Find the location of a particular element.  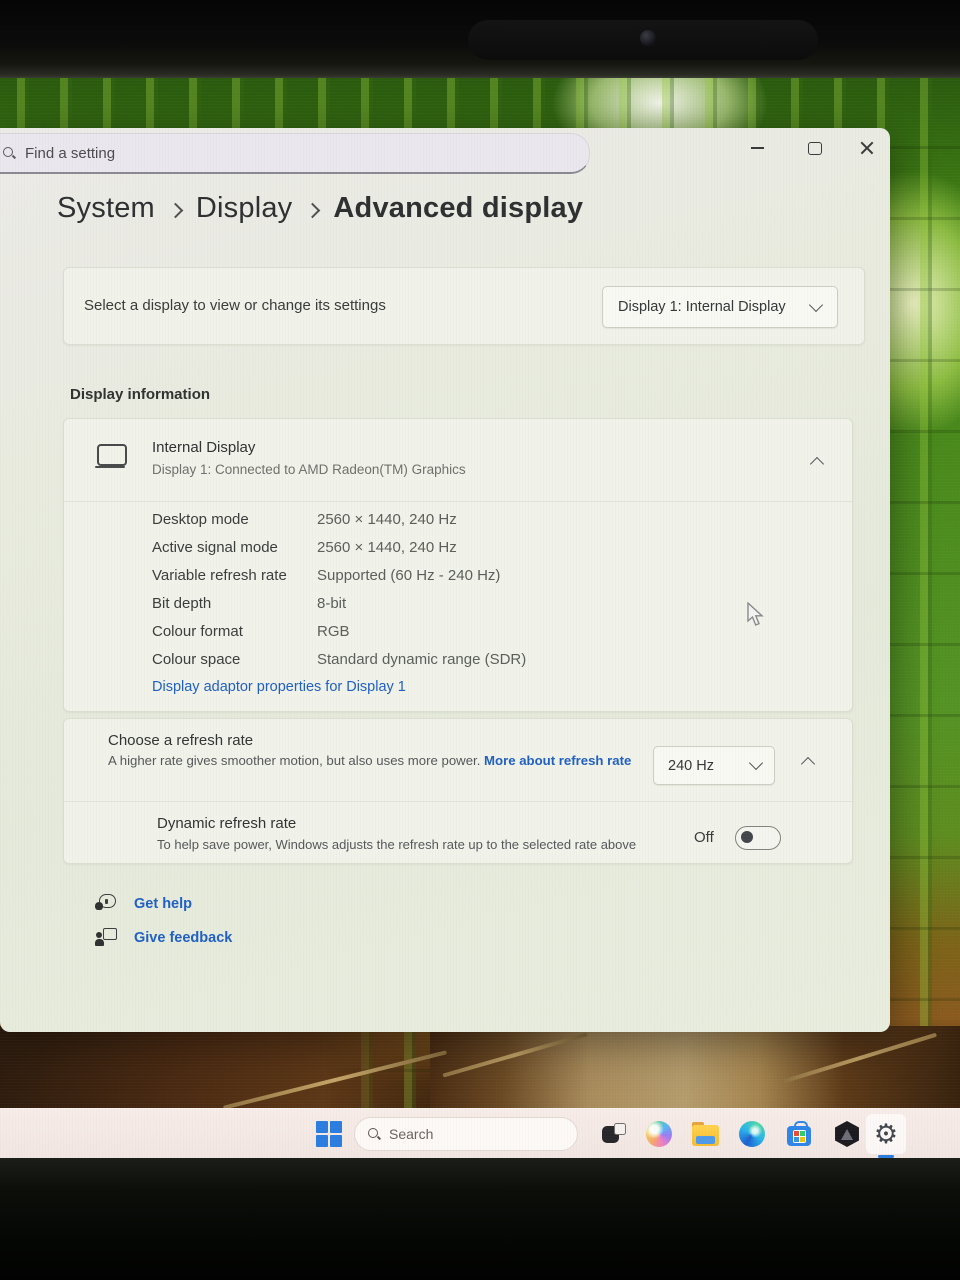

close-icon is located at coordinates (867, 148).